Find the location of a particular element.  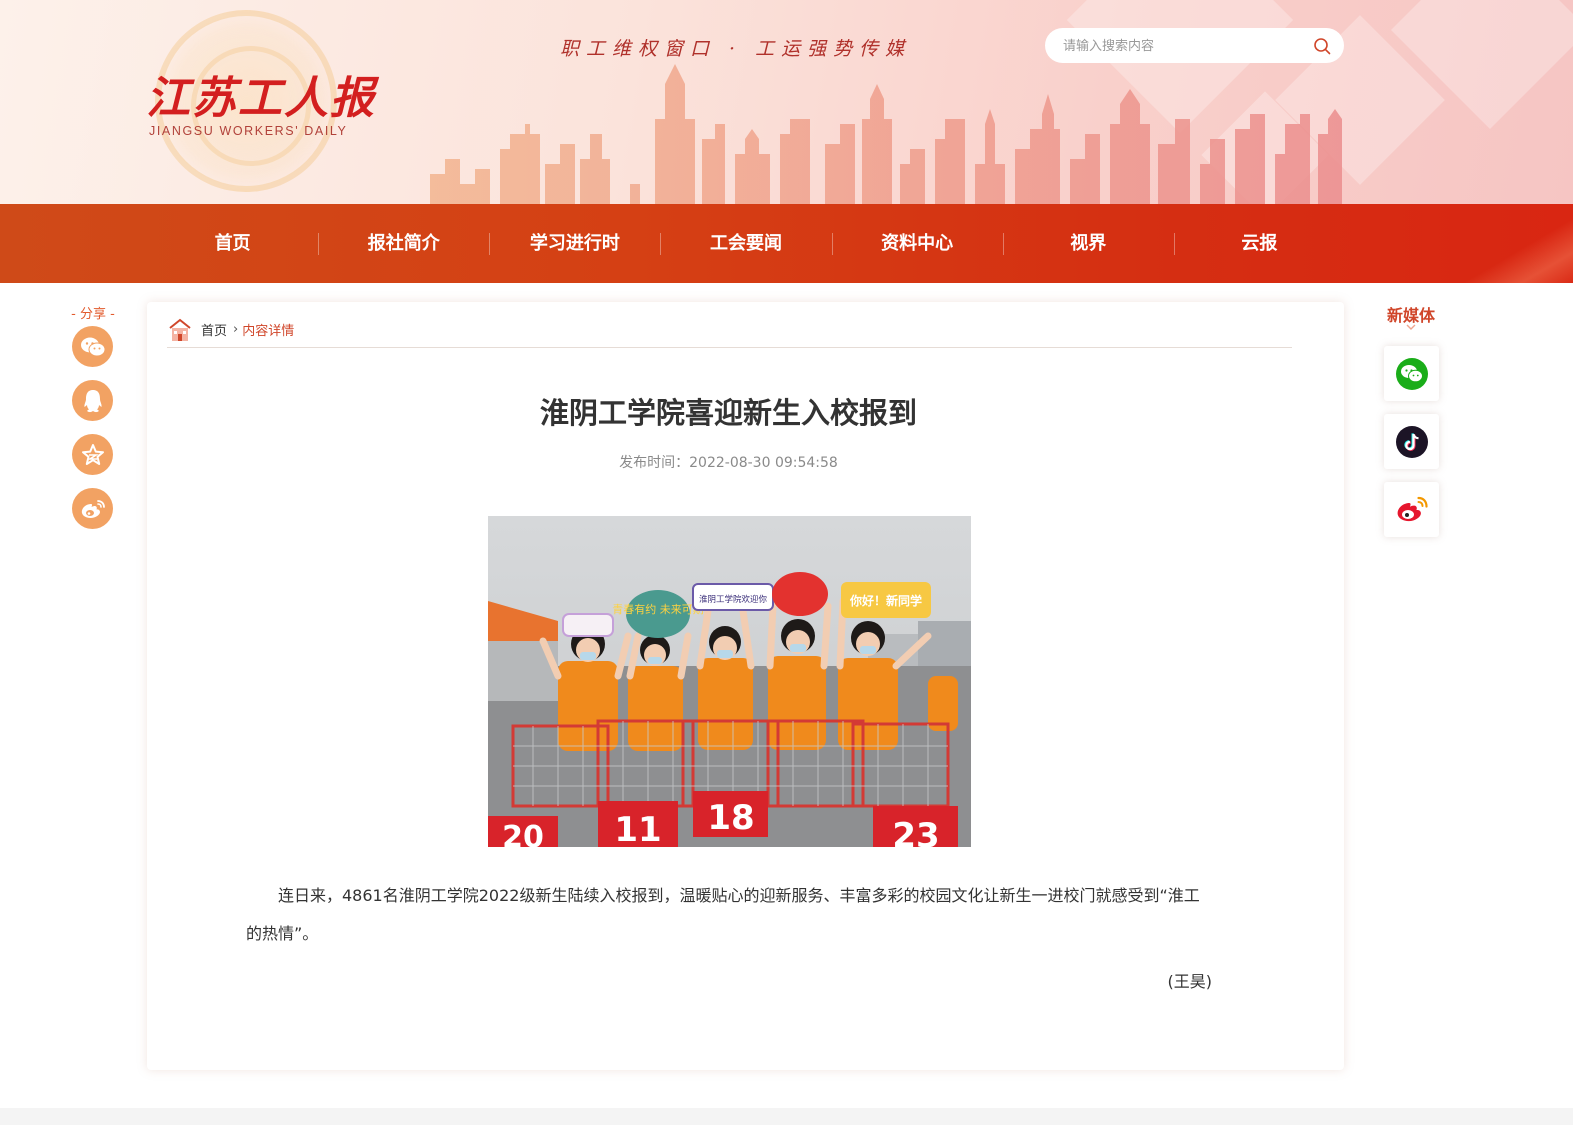

new-media-douyin-button is located at coordinates (1411, 441).